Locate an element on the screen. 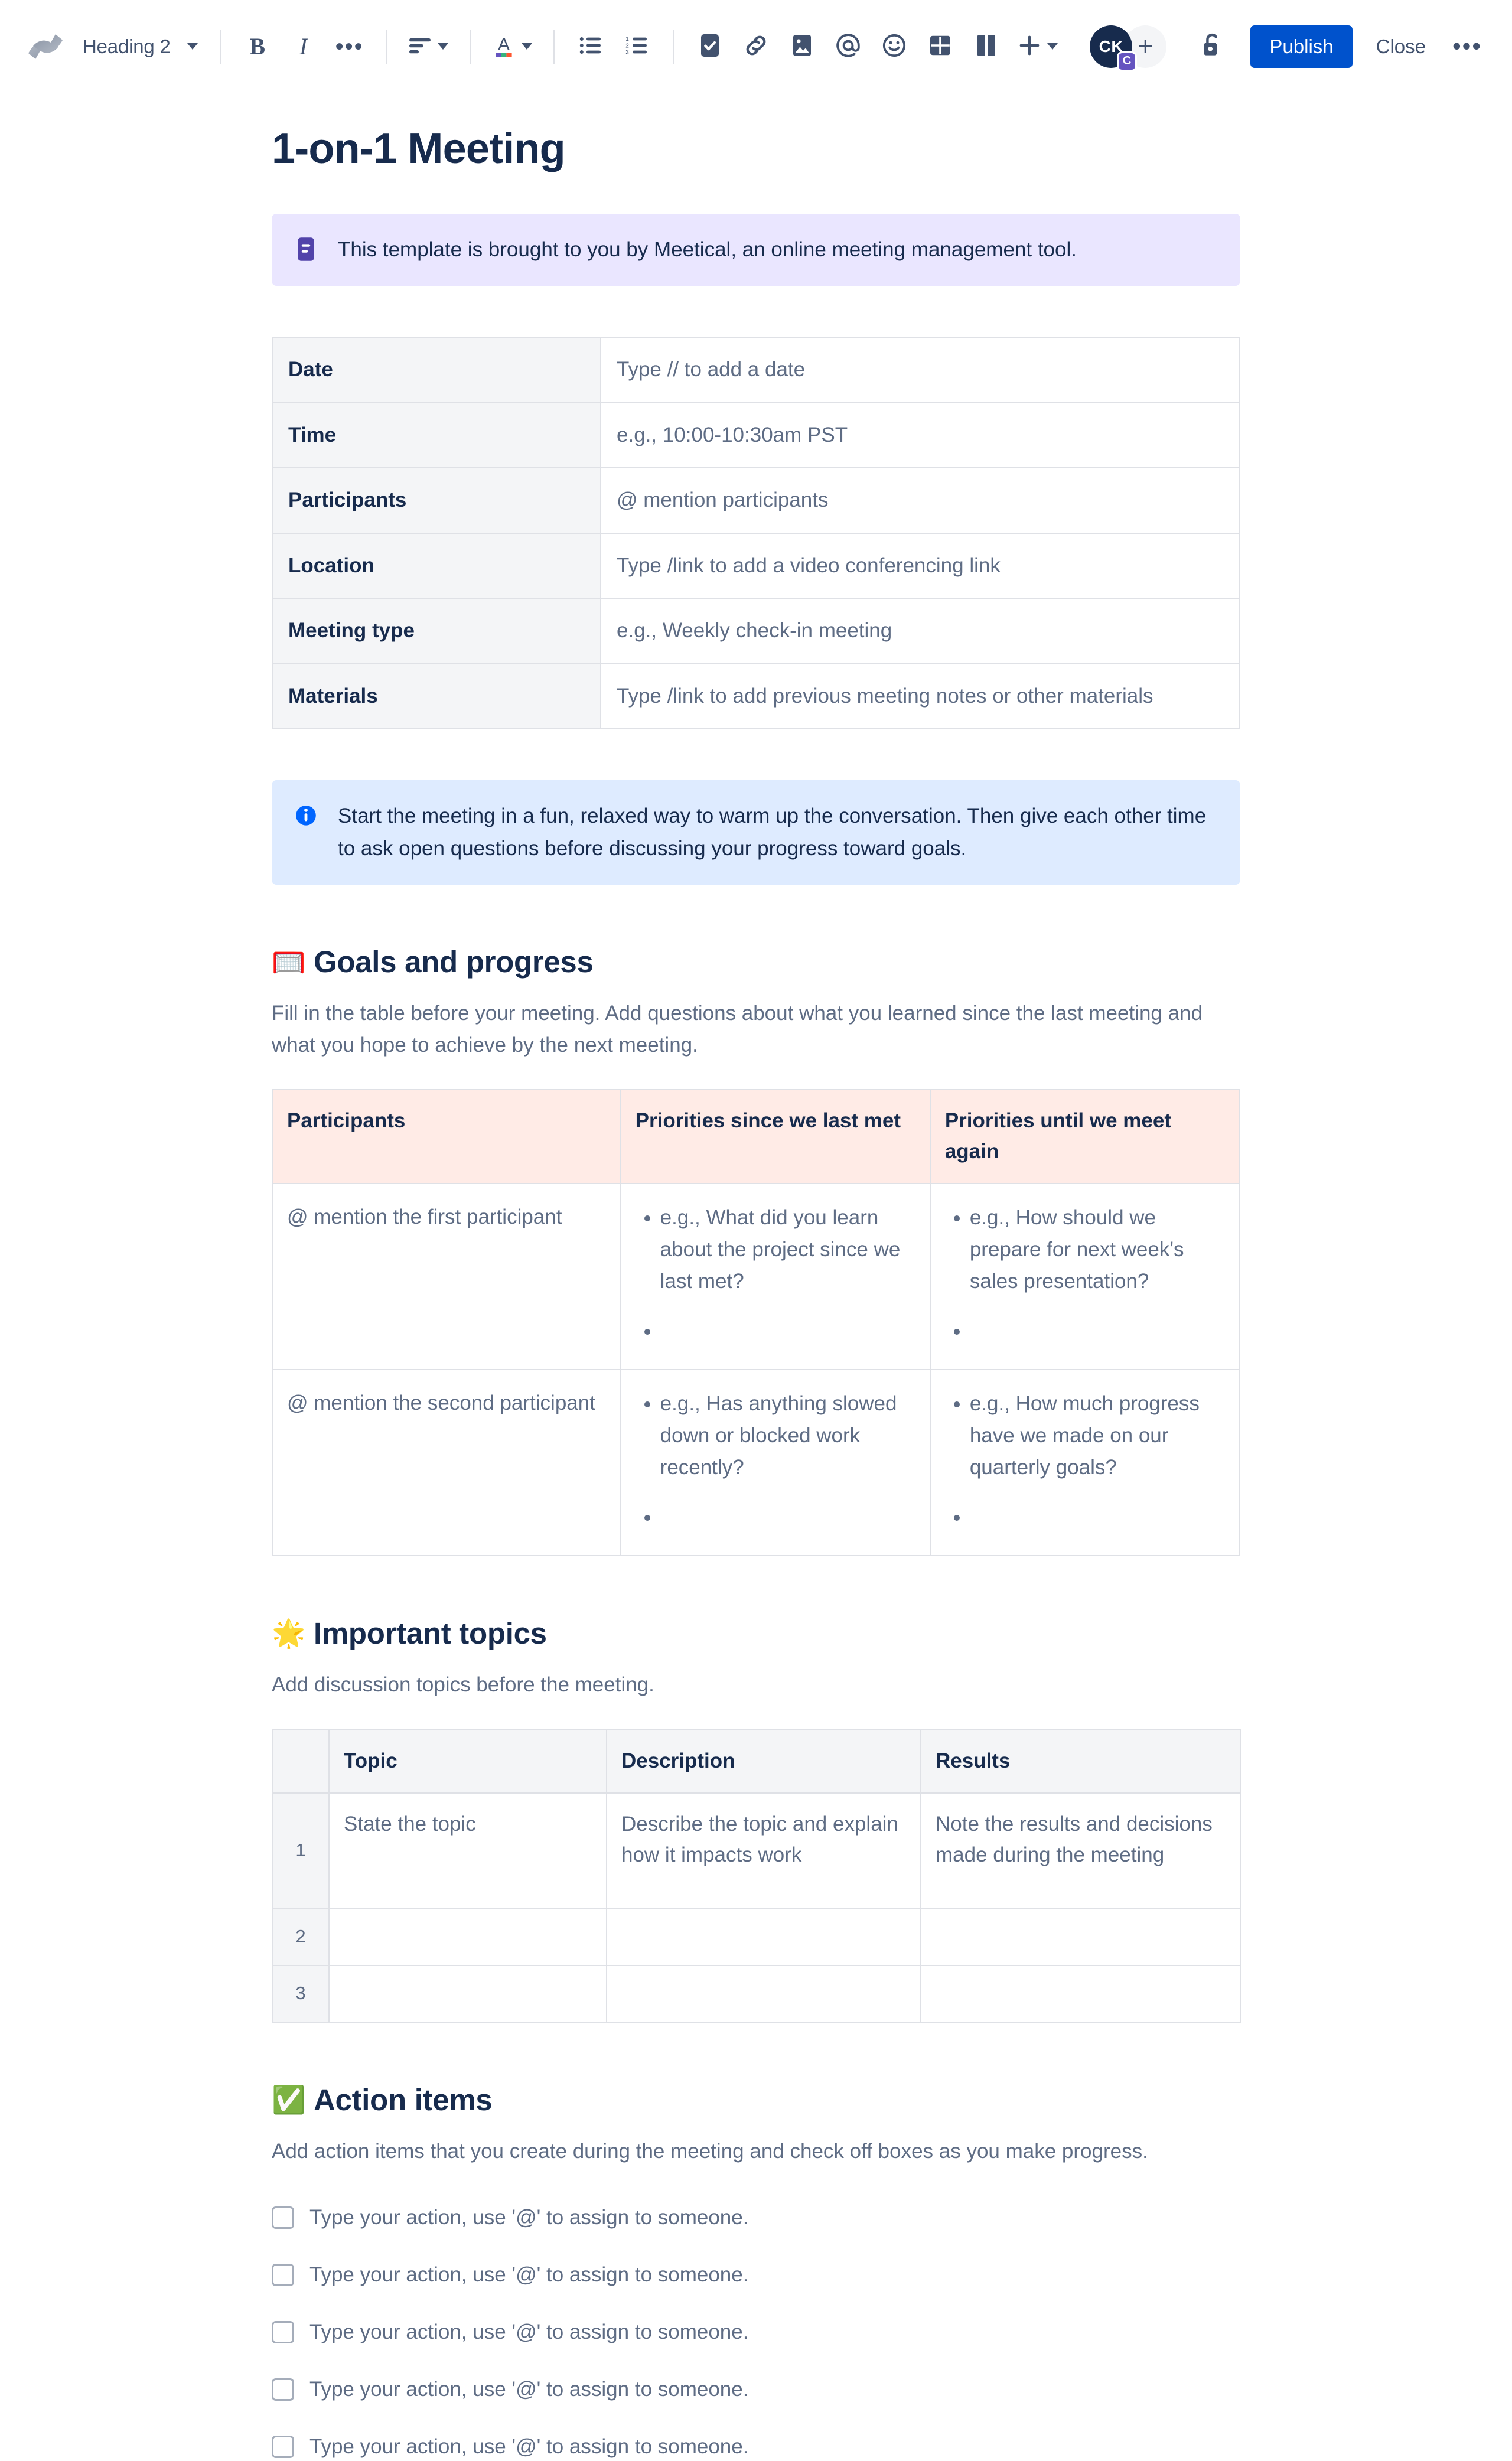 The height and width of the screenshot is (2461, 1512). avatar: CK C is located at coordinates (1114, 48).